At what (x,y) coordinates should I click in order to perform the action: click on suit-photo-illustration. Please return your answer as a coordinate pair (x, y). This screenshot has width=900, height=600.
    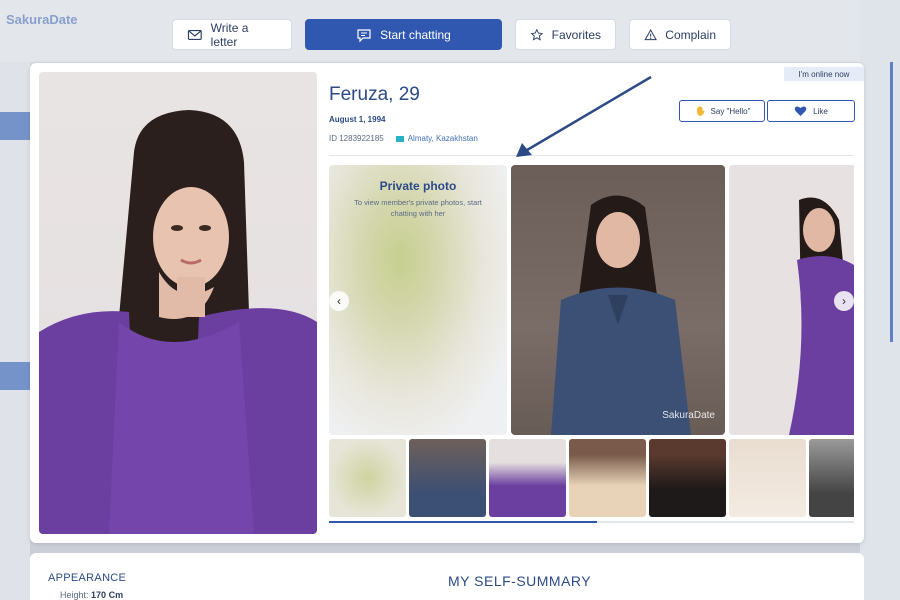
    Looking at the image, I should click on (621, 315).